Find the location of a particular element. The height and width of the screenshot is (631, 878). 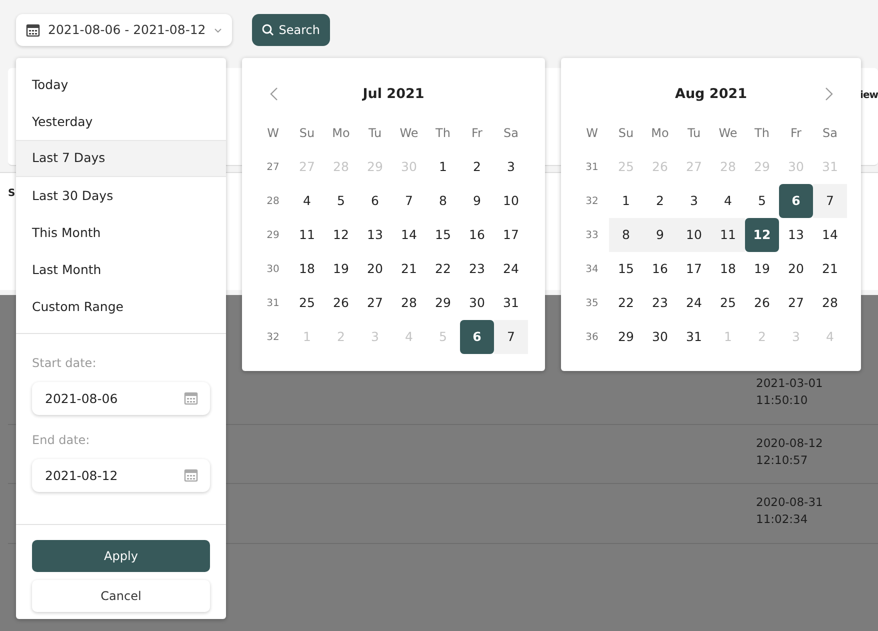

range-option: Last 30 Days is located at coordinates (121, 195).